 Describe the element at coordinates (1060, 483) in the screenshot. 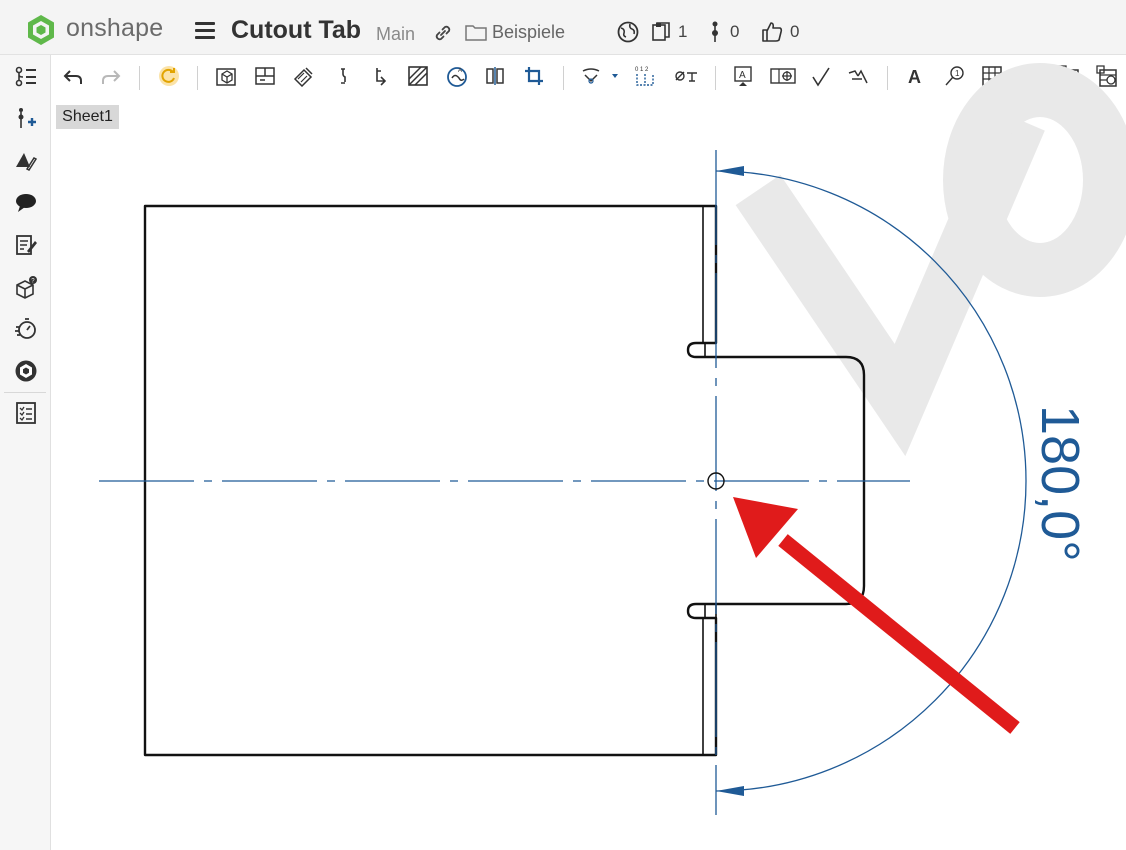

I see `angle-dimension-text: 180,0°` at that location.